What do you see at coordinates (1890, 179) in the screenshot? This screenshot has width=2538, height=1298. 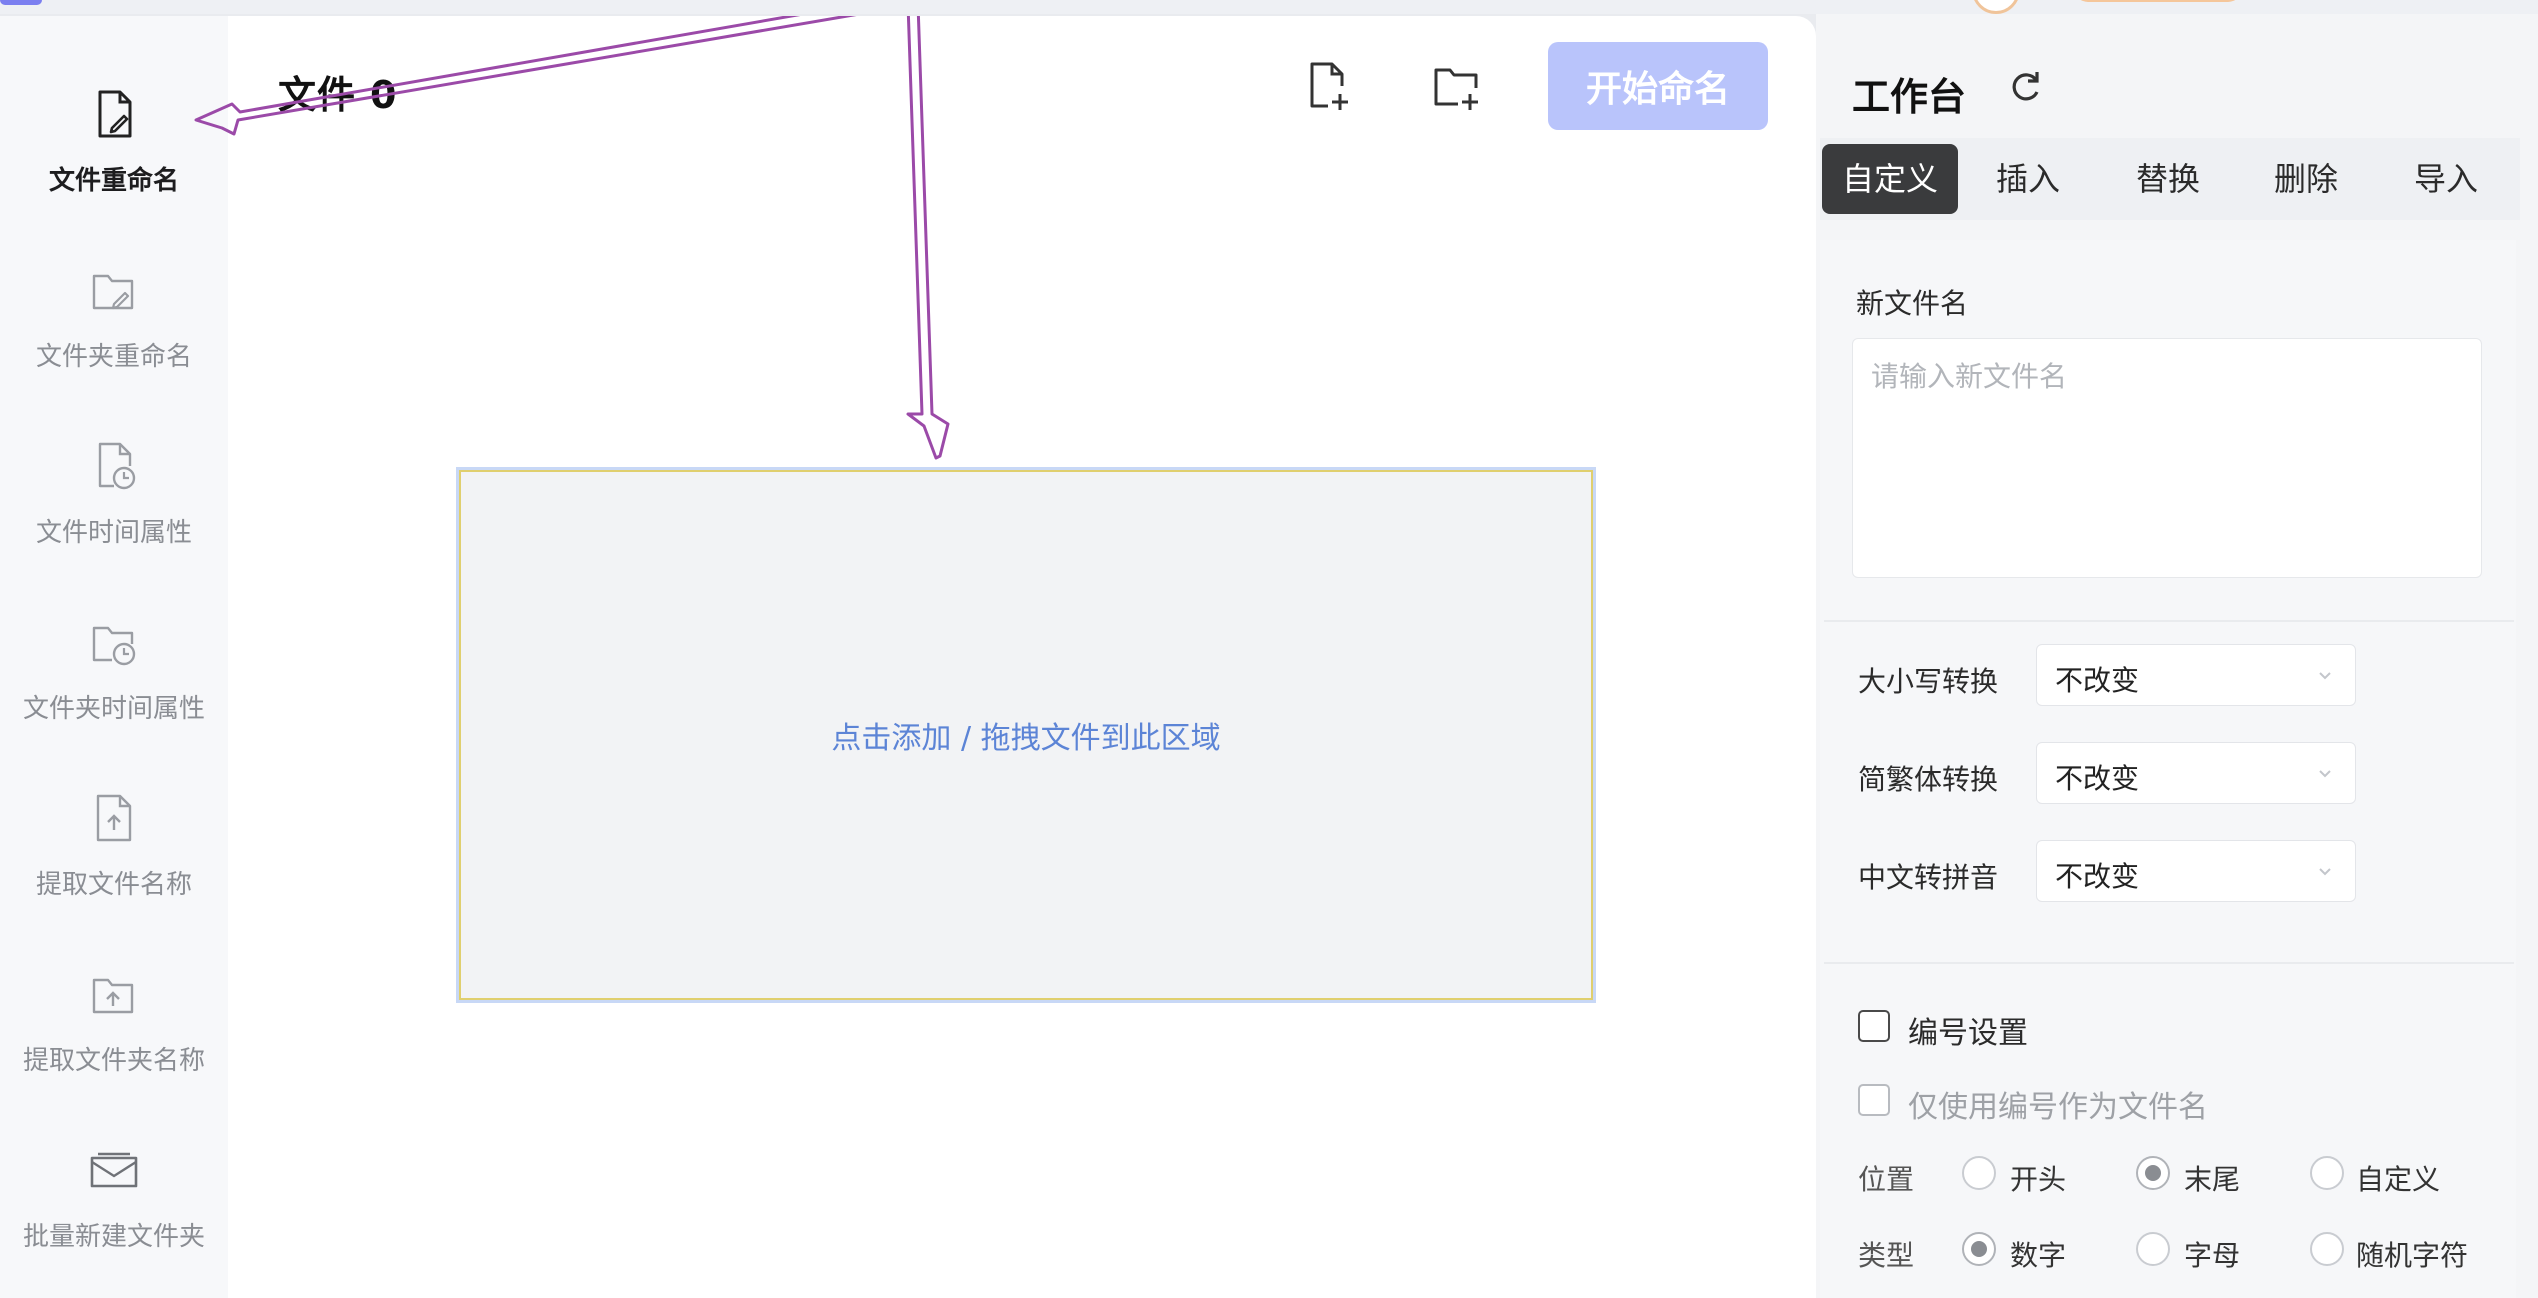 I see `tab-custom: 自定义` at bounding box center [1890, 179].